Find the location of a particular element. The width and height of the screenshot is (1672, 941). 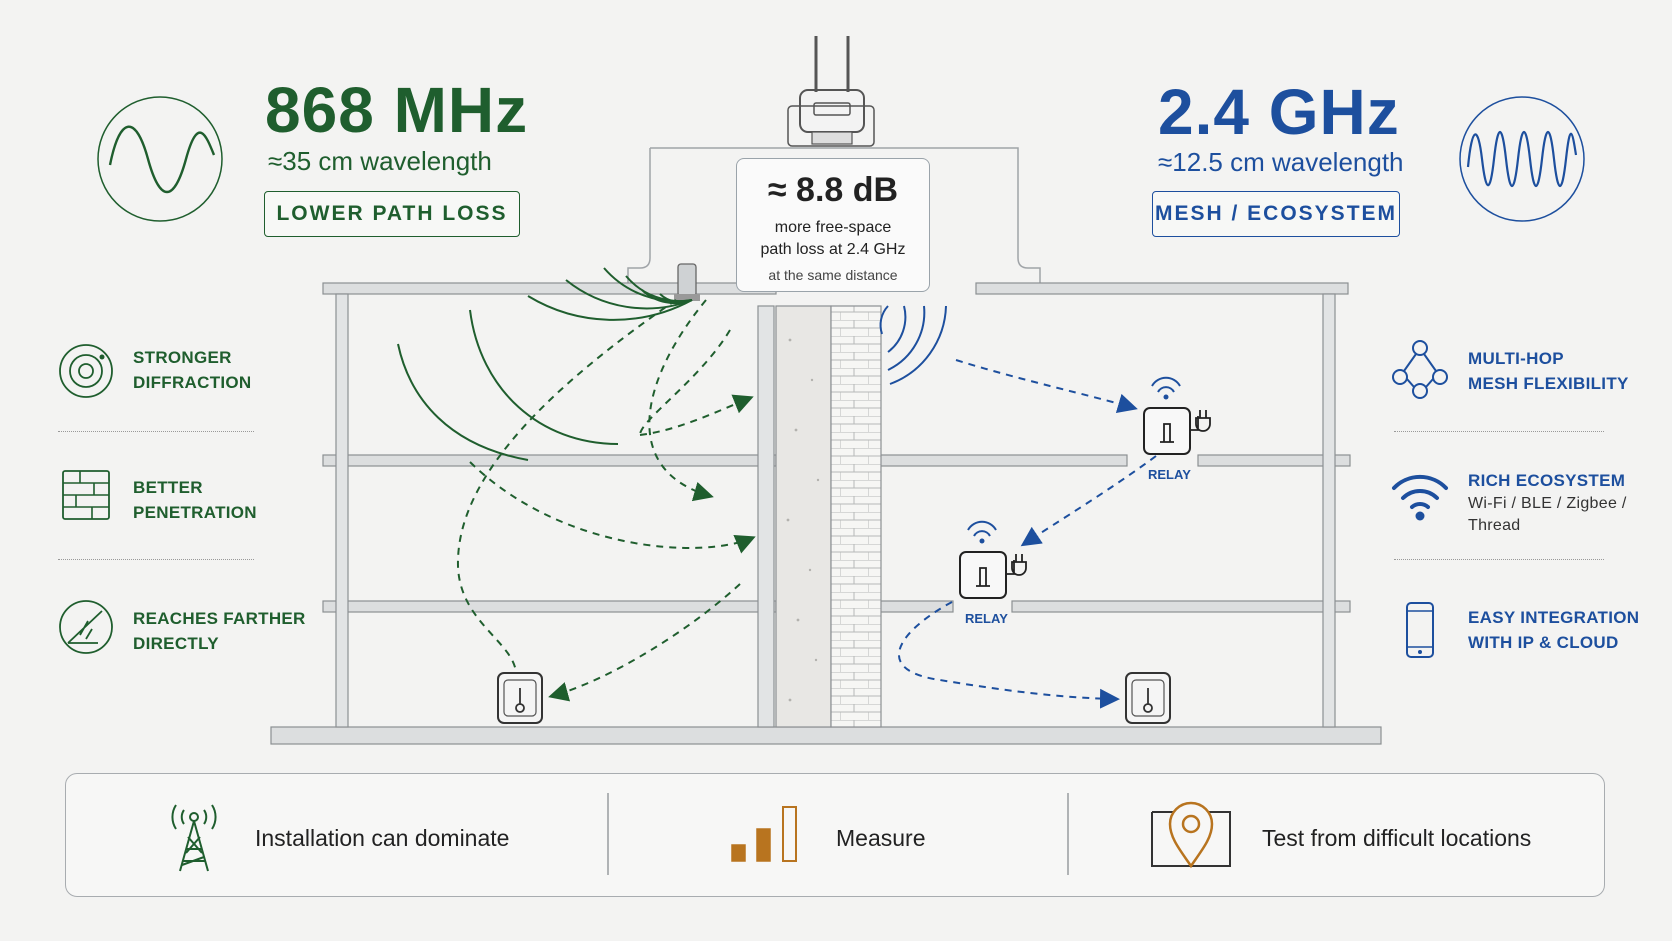

feature-penetration-line2: PENETRATION is located at coordinates (195, 512).